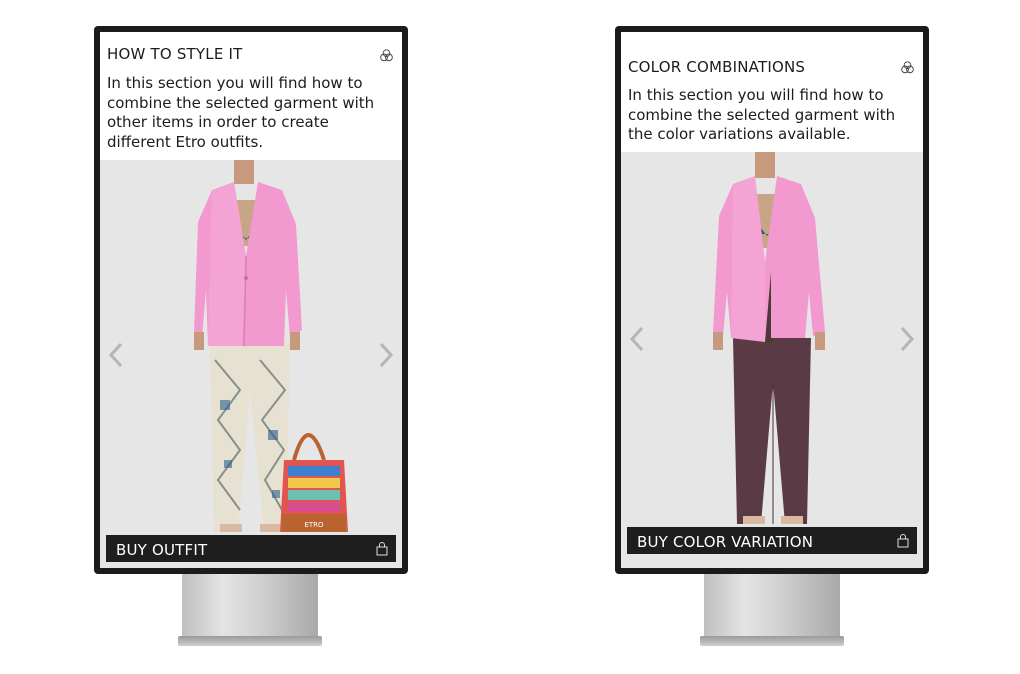 Image resolution: width=1020 pixels, height=674 pixels. What do you see at coordinates (717, 67) in the screenshot?
I see `right-section-title: COLOR COMBINATIONS` at bounding box center [717, 67].